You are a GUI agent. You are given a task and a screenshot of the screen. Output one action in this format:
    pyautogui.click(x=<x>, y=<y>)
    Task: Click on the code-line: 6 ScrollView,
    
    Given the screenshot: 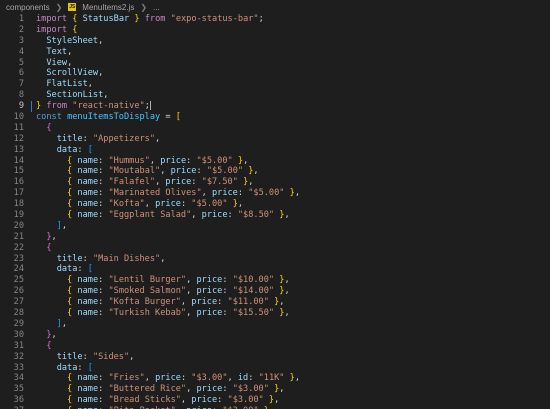 What is the action you would take?
    pyautogui.click(x=275, y=73)
    